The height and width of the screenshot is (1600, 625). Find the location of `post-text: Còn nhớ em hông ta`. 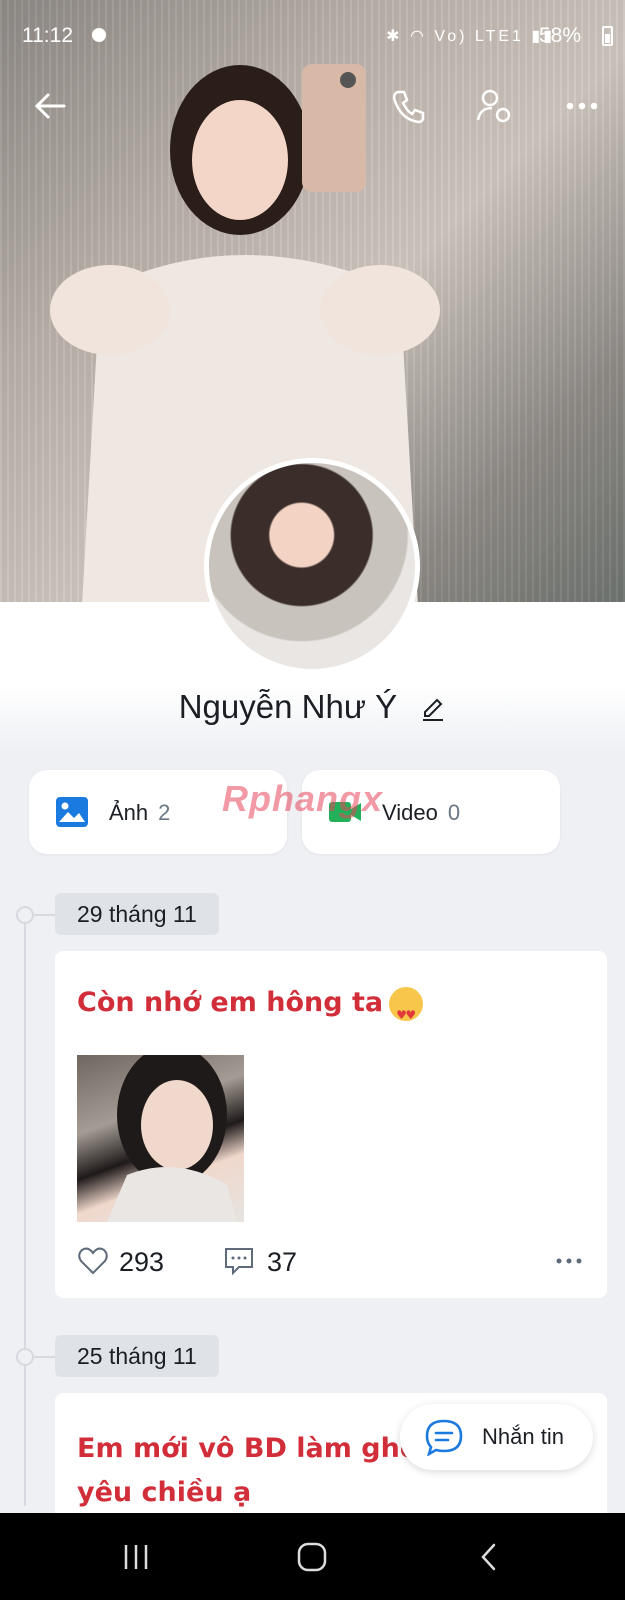

post-text: Còn nhớ em hông ta is located at coordinates (250, 1009).